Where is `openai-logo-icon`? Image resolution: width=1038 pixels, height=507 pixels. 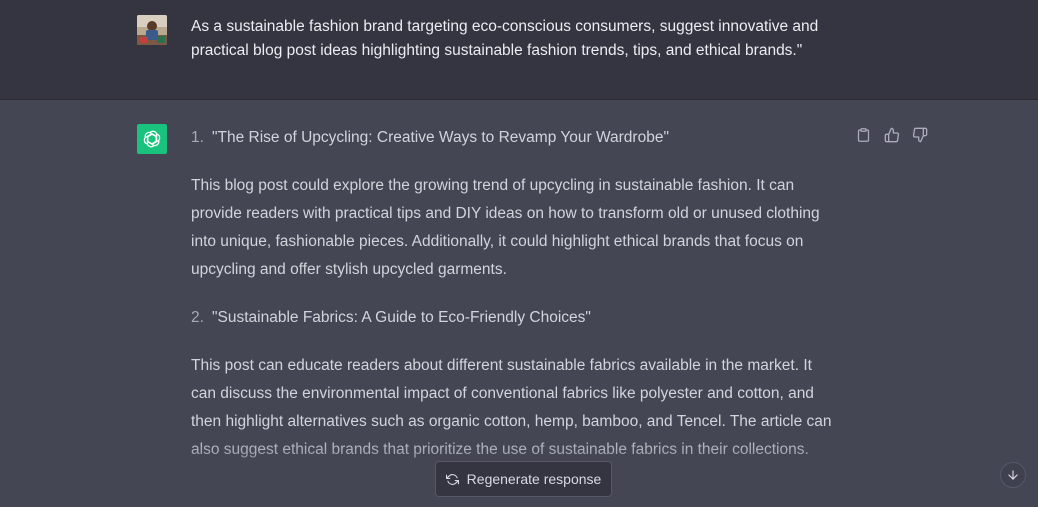 openai-logo-icon is located at coordinates (152, 139).